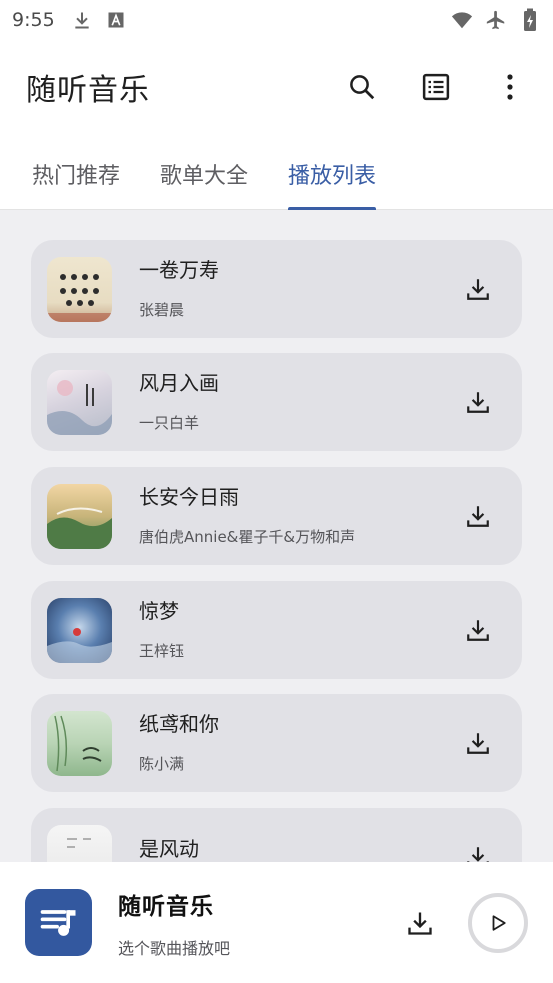  Describe the element at coordinates (116, 20) in the screenshot. I see `a-icon` at that location.